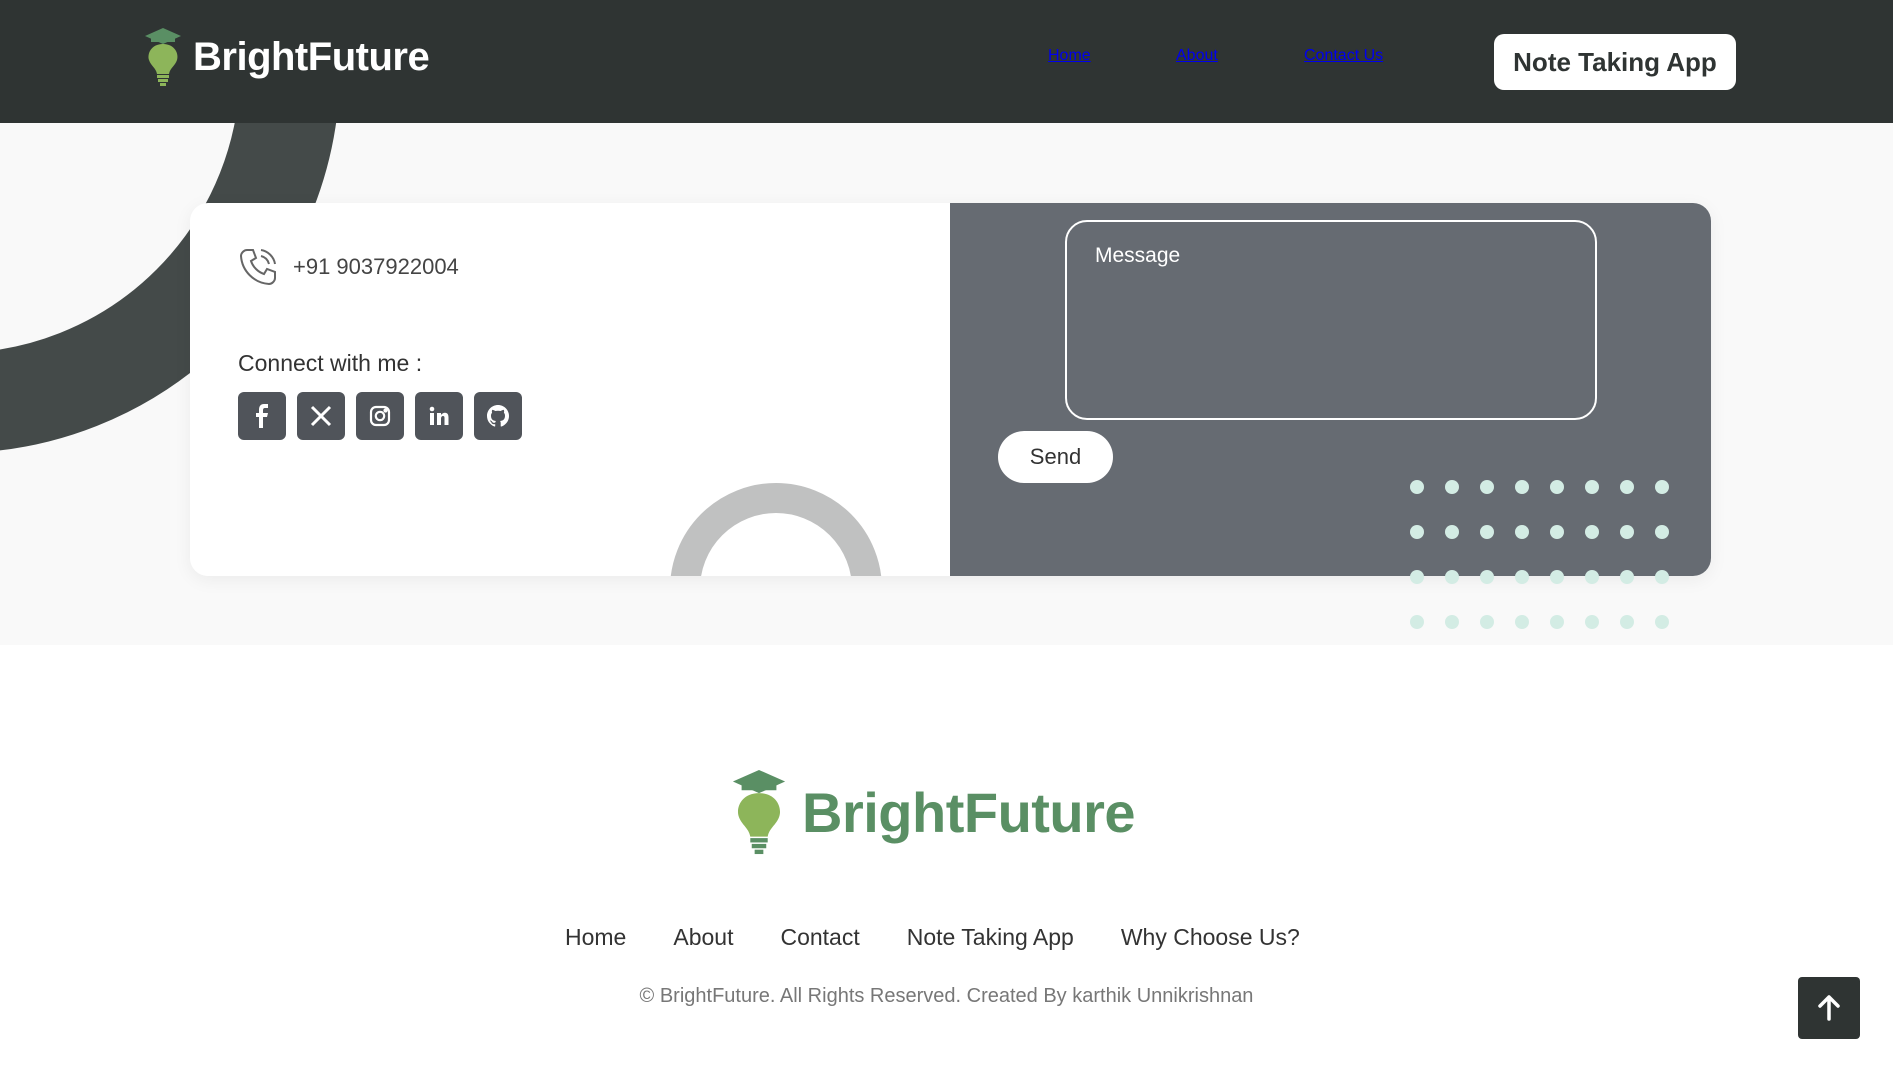 The image size is (1893, 1079). I want to click on decorative-half-ring, so click(776, 529).